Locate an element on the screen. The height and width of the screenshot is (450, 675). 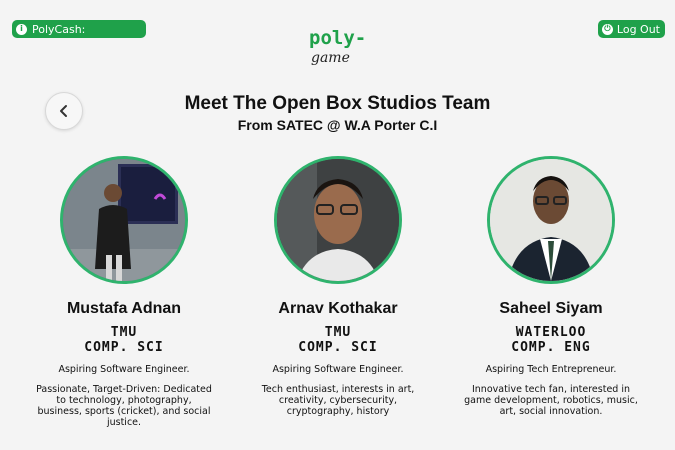
logout-button: ⏻ Log Out is located at coordinates (631, 29).